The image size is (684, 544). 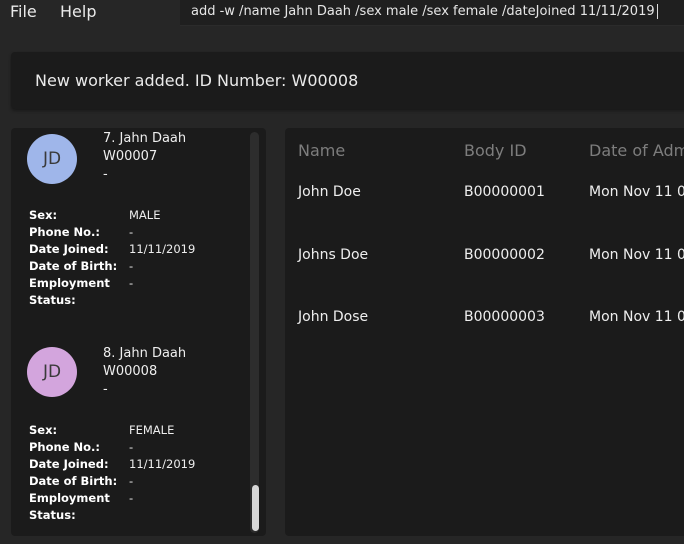 What do you see at coordinates (657, 11) in the screenshot?
I see `text-caret` at bounding box center [657, 11].